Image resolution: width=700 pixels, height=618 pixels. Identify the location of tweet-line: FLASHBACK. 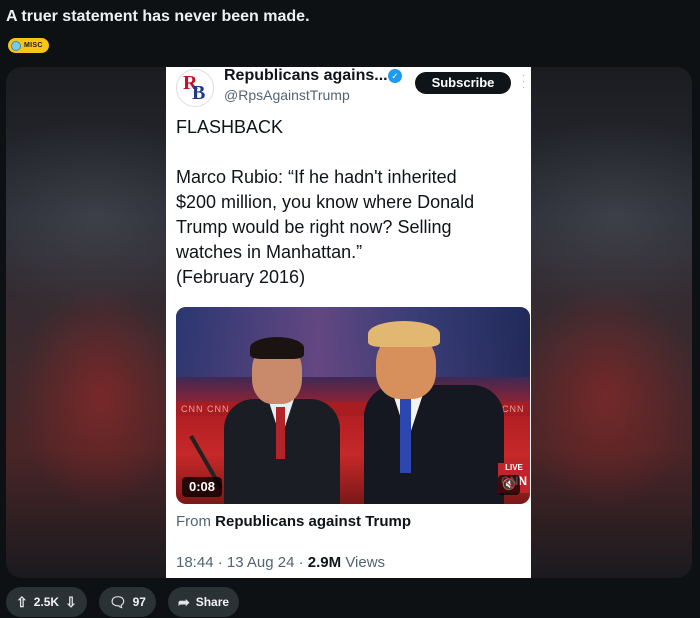
(230, 127).